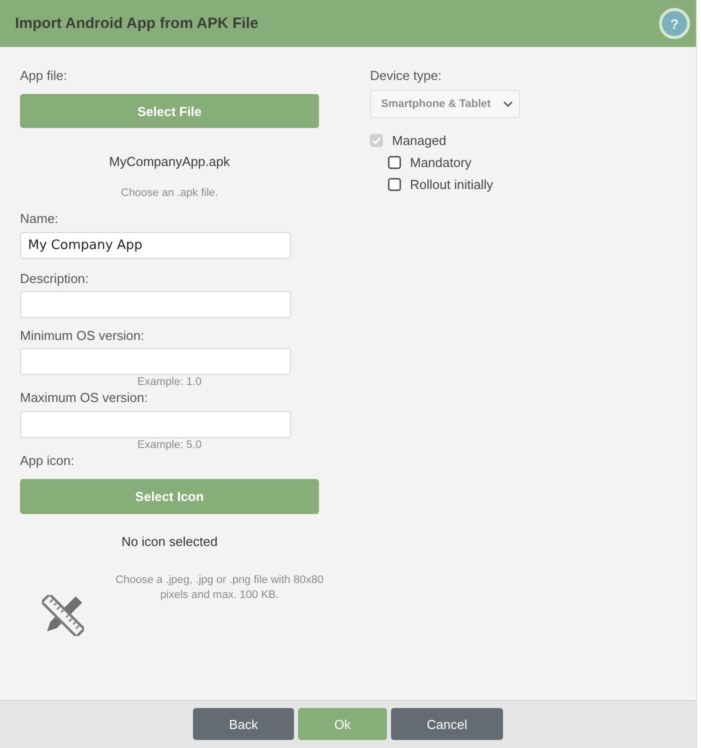 The width and height of the screenshot is (701, 748). I want to click on field-label: Description:, so click(54, 279).